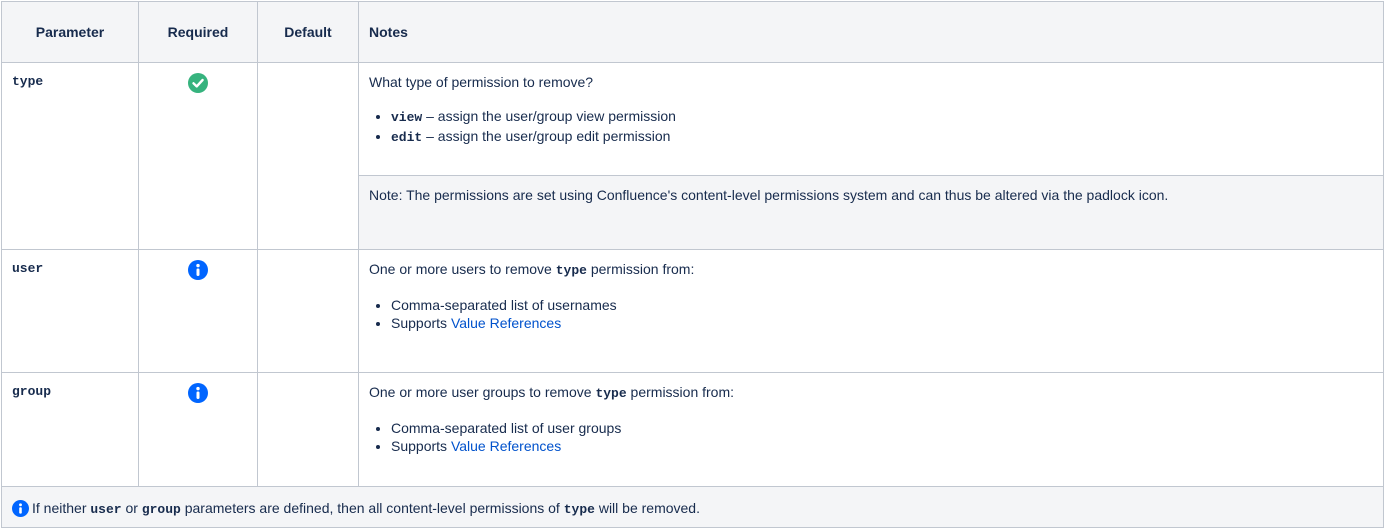 The width and height of the screenshot is (1384, 528). What do you see at coordinates (308, 32) in the screenshot?
I see `header-default: Default` at bounding box center [308, 32].